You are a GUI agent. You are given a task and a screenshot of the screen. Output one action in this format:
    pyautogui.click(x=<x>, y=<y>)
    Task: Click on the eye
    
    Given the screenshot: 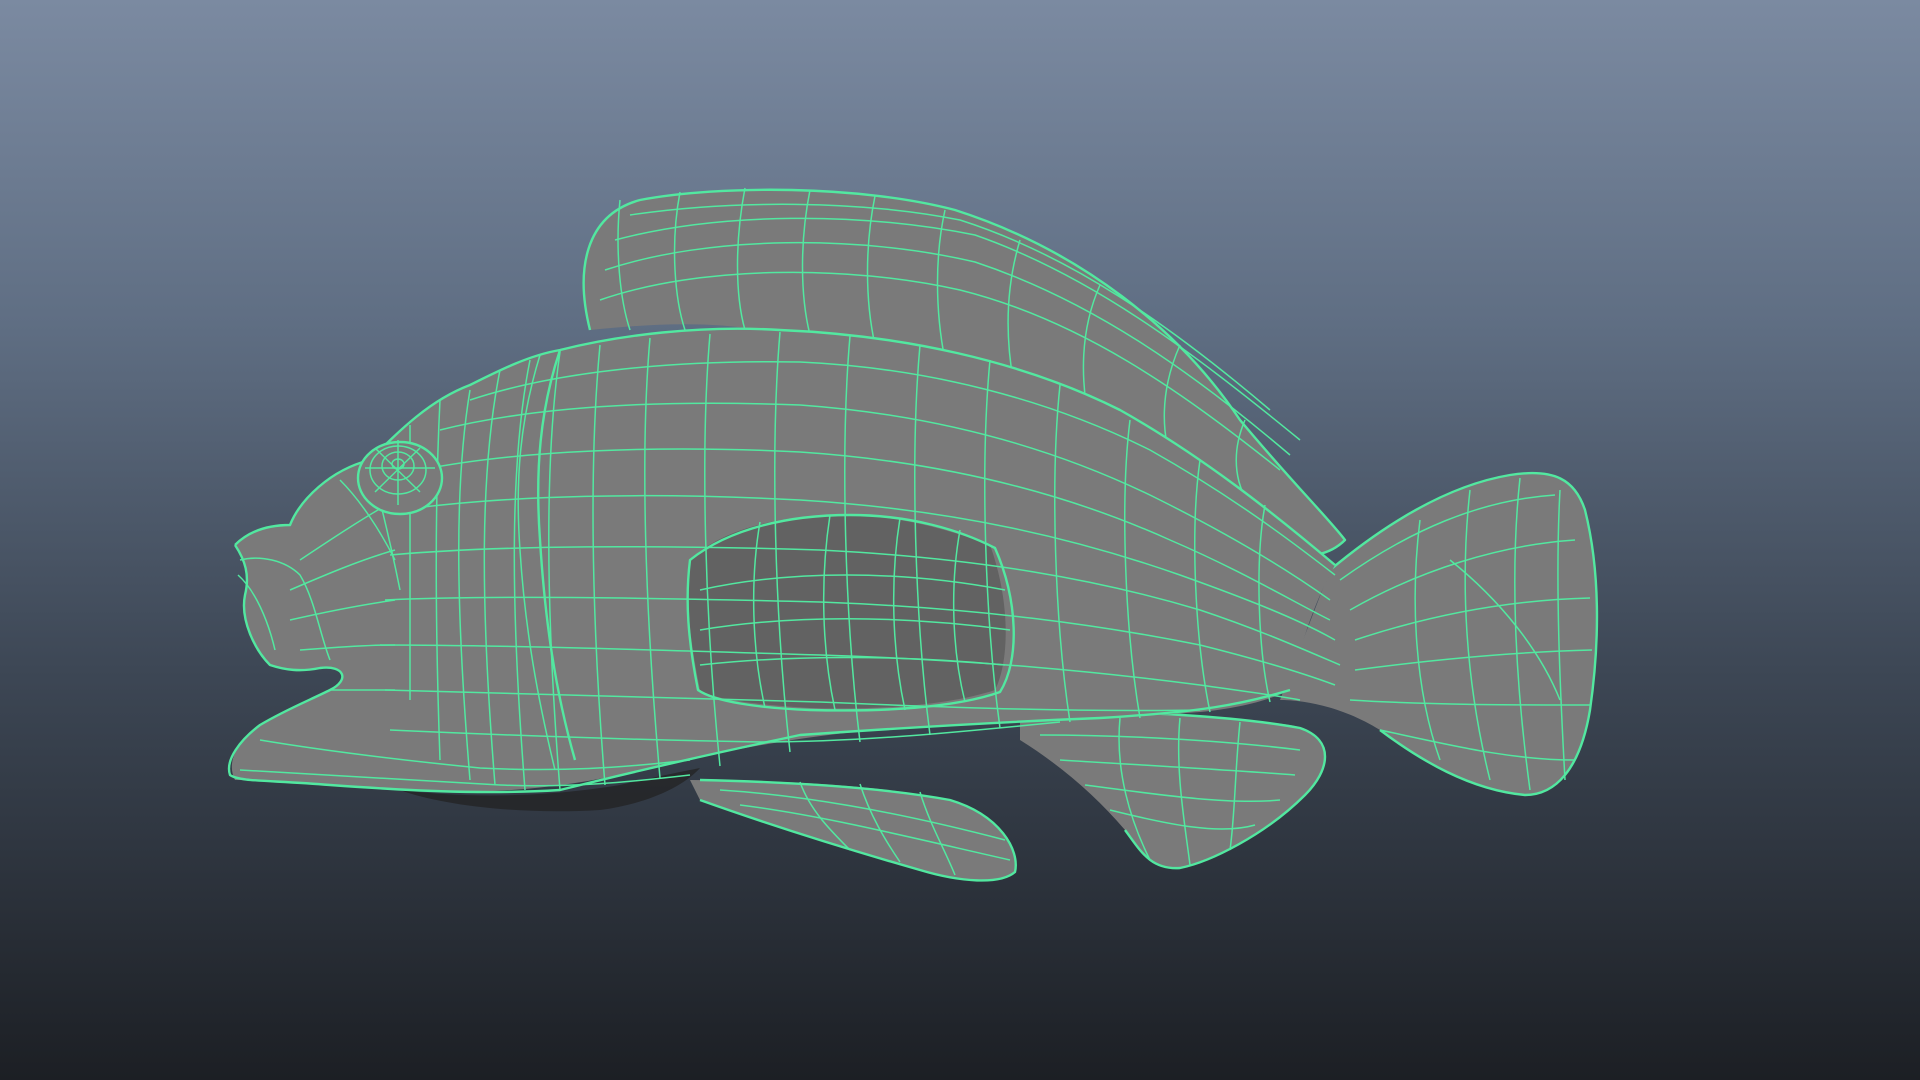 What is the action you would take?
    pyautogui.click(x=400, y=478)
    